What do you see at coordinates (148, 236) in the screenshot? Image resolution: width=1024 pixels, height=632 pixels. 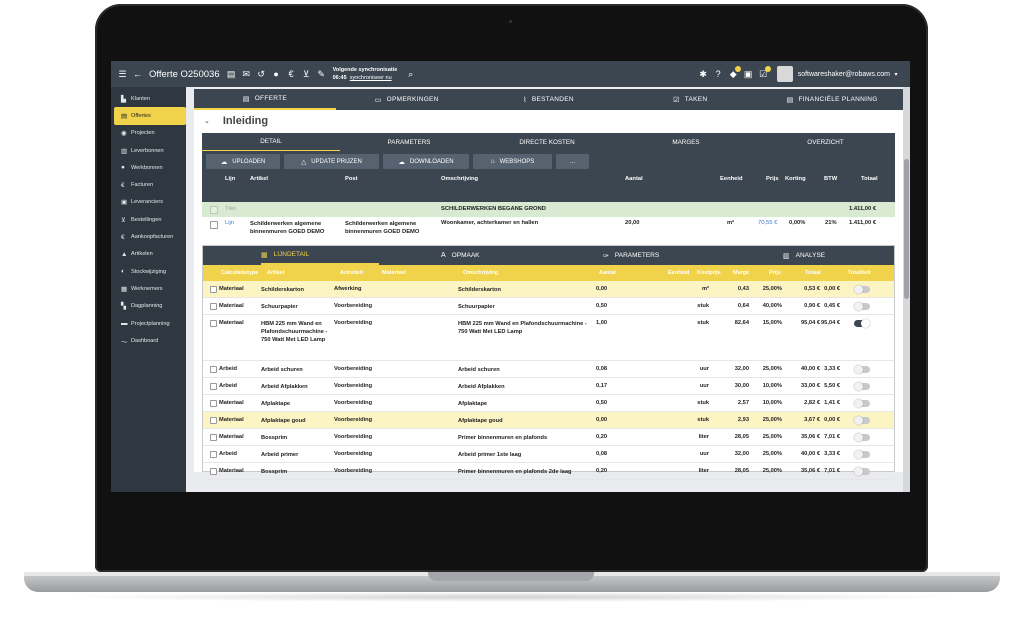 I see `sidebar-item-aankoopfacturen: € Aankoopfacturen` at bounding box center [148, 236].